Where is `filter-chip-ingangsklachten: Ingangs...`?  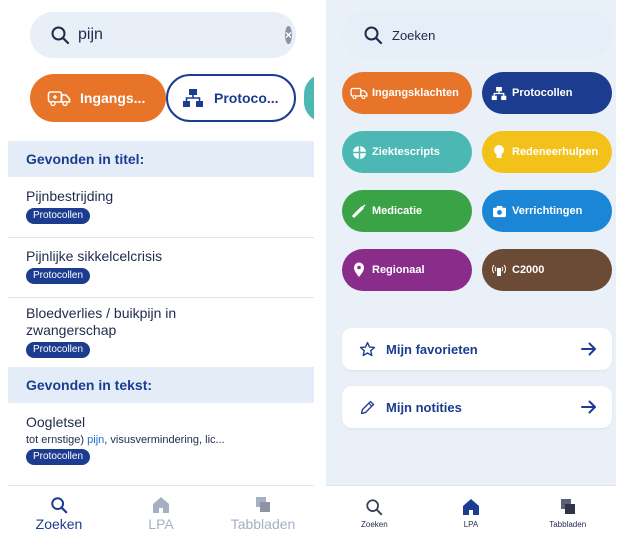
filter-chip-ingangsklachten: Ingangs... is located at coordinates (98, 98).